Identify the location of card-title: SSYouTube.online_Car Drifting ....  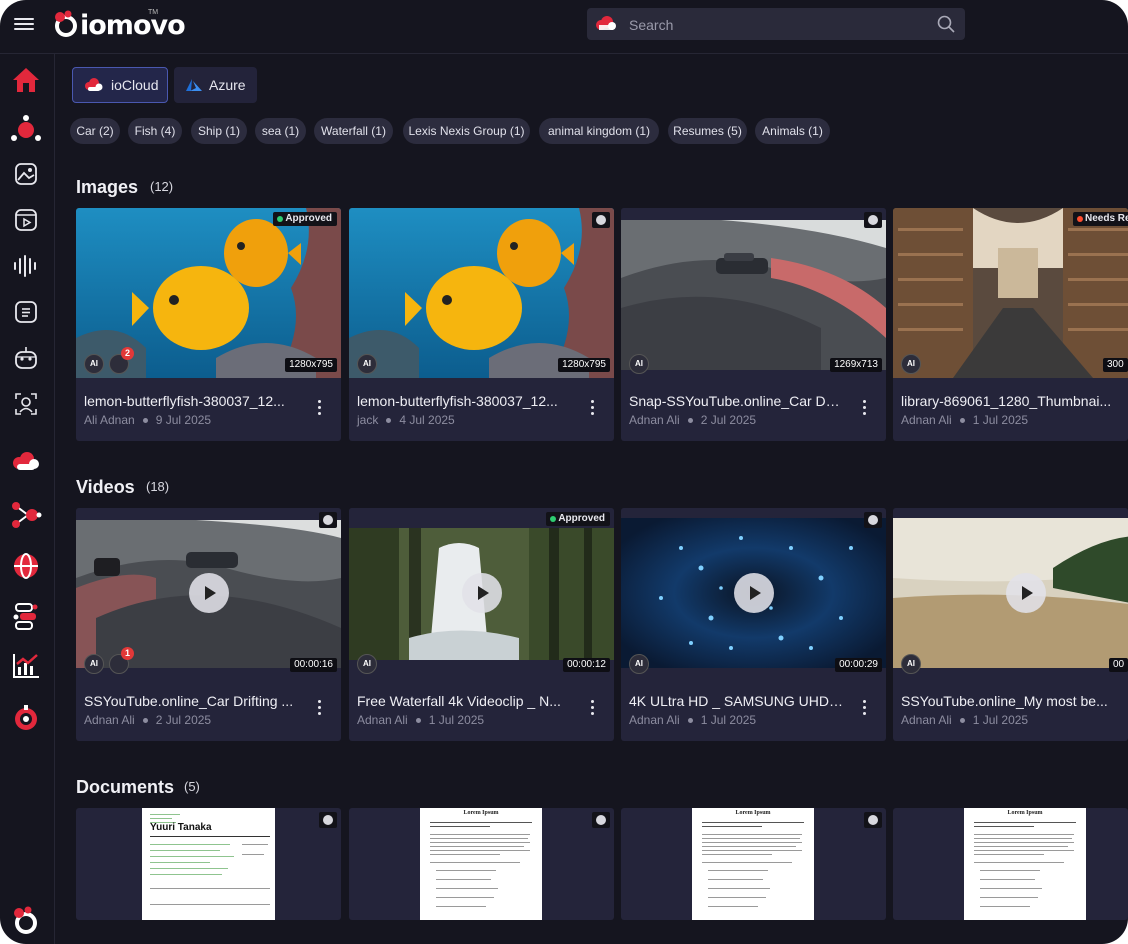
(189, 701).